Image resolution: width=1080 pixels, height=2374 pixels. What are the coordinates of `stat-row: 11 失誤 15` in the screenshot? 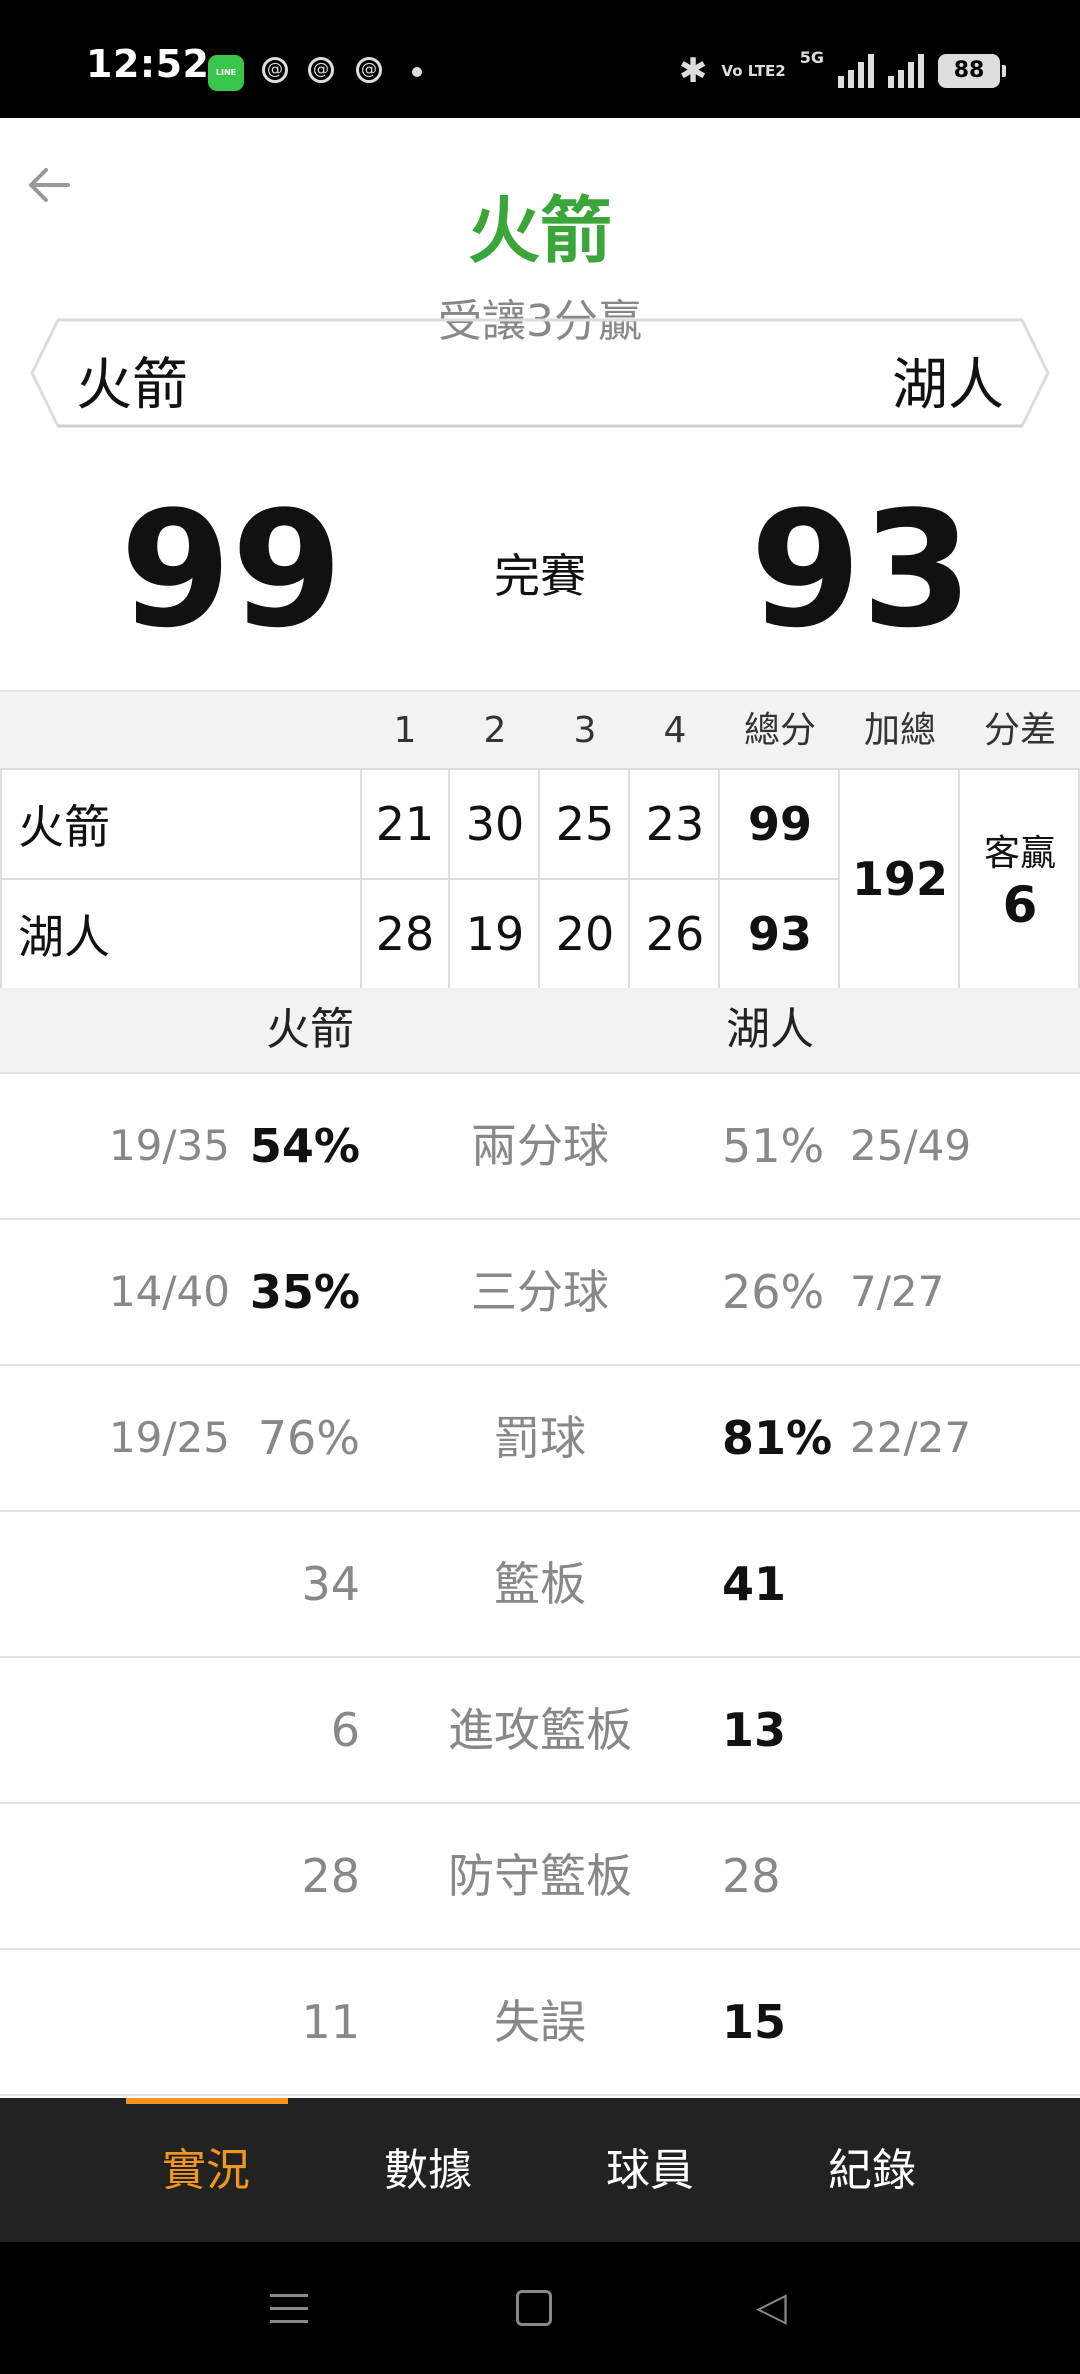 It's located at (540, 2023).